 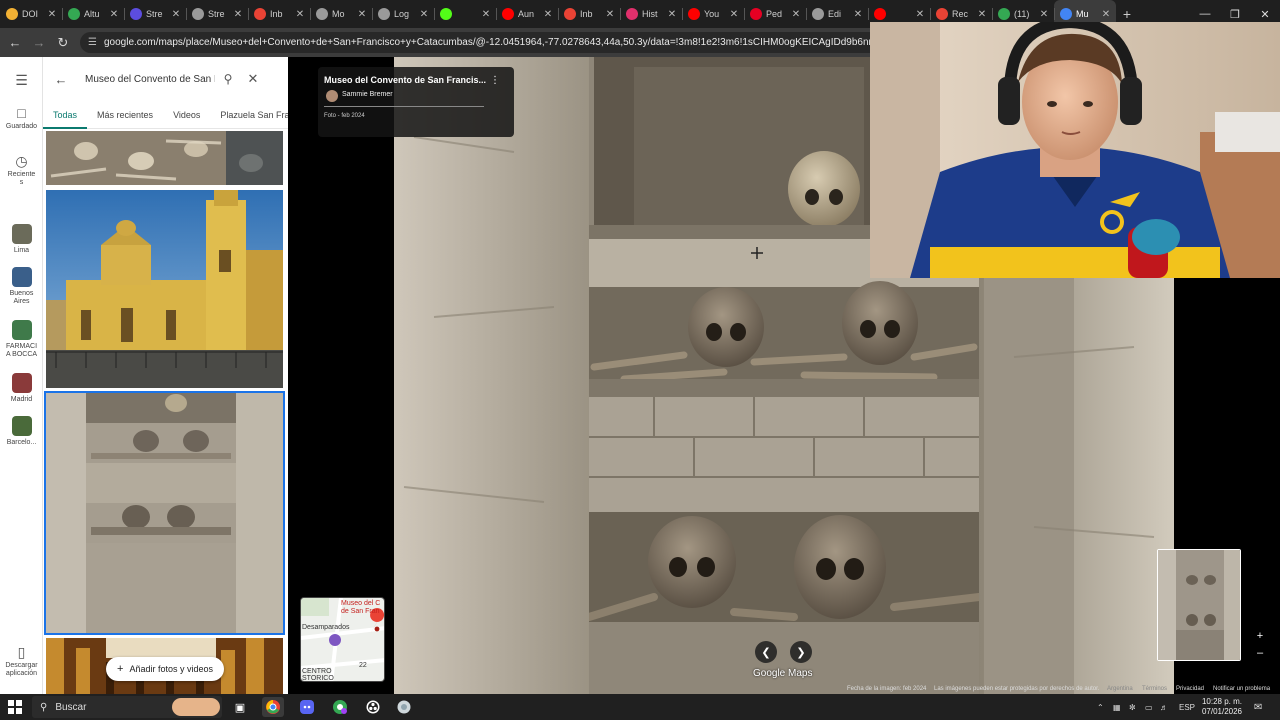 What do you see at coordinates (63, 42) in the screenshot?
I see `reload-icon: ↻` at bounding box center [63, 42].